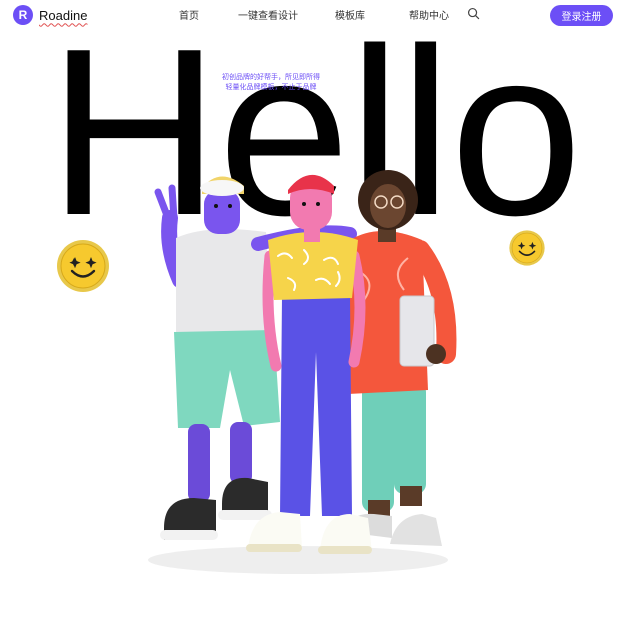 The image size is (624, 624). Describe the element at coordinates (271, 77) in the screenshot. I see `tagline-line-1: 初创品牌的好帮手，所见即所得` at that location.